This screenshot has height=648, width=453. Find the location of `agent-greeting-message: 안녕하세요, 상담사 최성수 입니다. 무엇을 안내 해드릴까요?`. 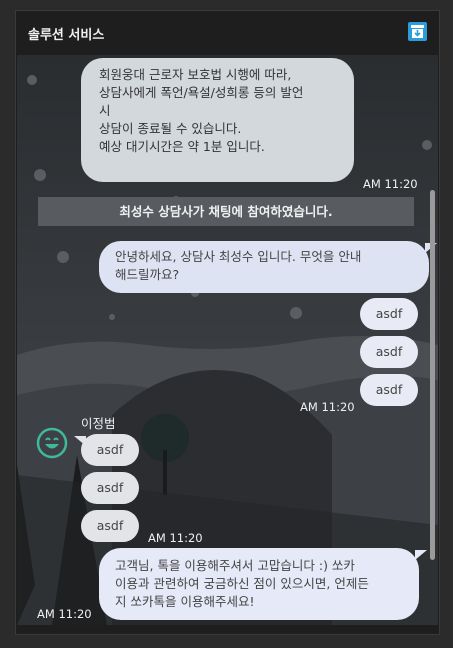

agent-greeting-message: 안녕하세요, 상담사 최성수 입니다. 무엇을 안내 해드릴까요? is located at coordinates (268, 267).